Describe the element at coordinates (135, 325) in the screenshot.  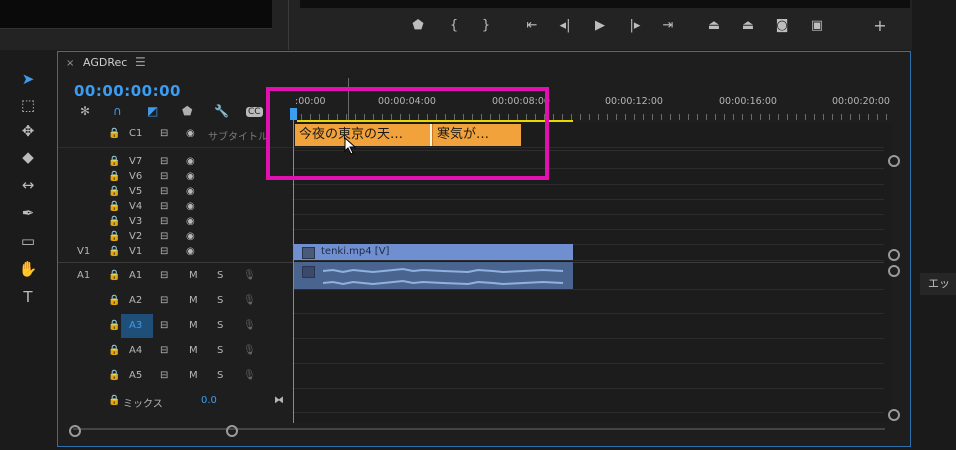
I see `track-label: A3` at that location.